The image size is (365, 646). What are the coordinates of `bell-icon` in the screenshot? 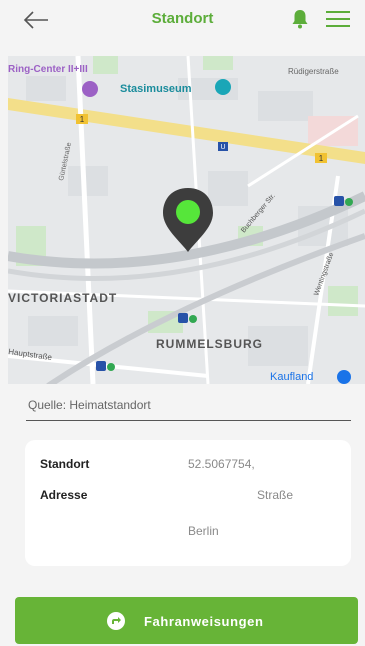 It's located at (300, 19).